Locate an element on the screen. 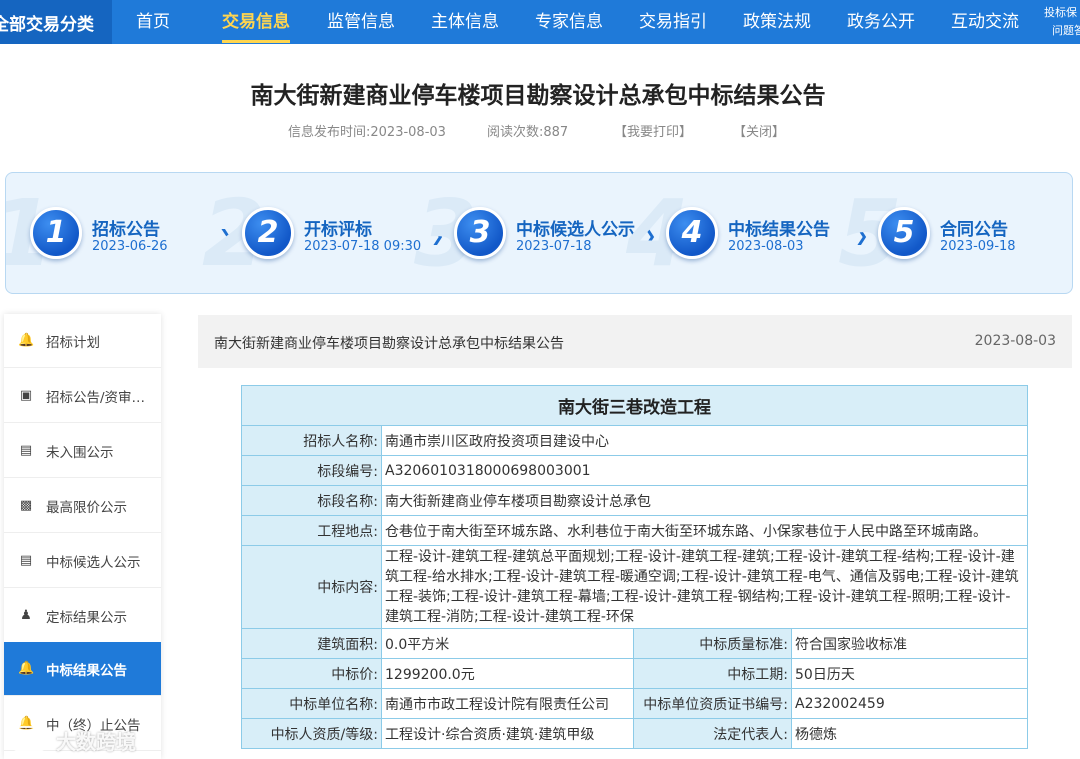  section-name-label: 标段名称: is located at coordinates (311, 500).